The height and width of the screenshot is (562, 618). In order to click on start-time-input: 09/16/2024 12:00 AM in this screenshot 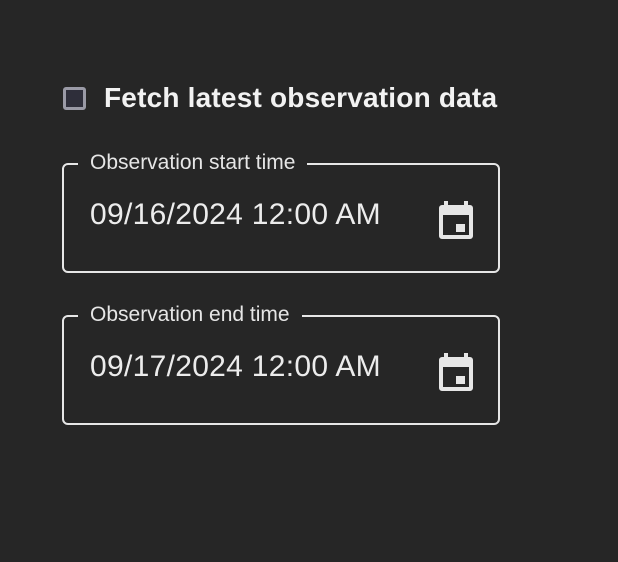, I will do `click(235, 215)`.